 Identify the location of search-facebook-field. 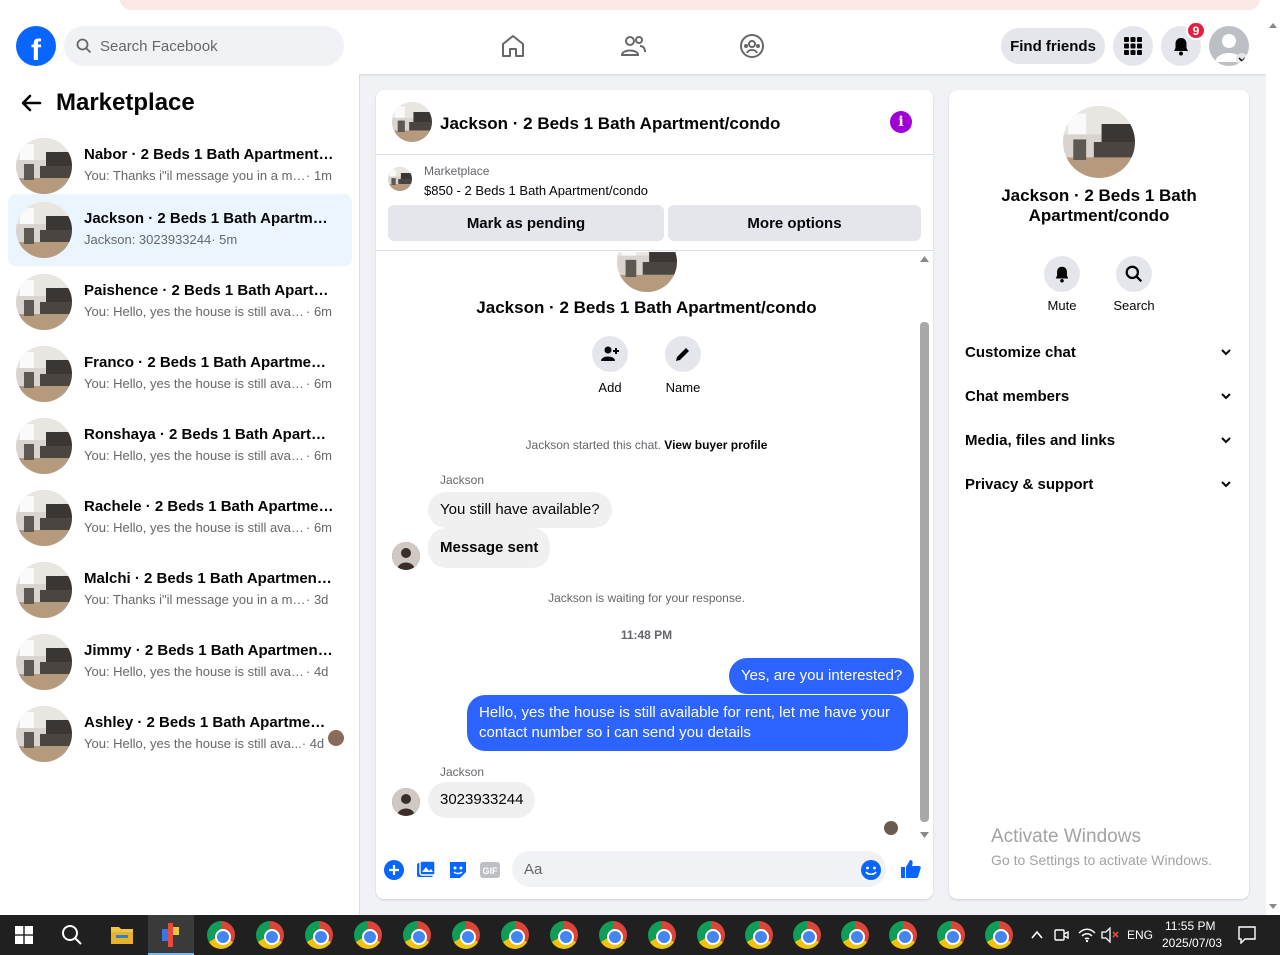
(204, 46).